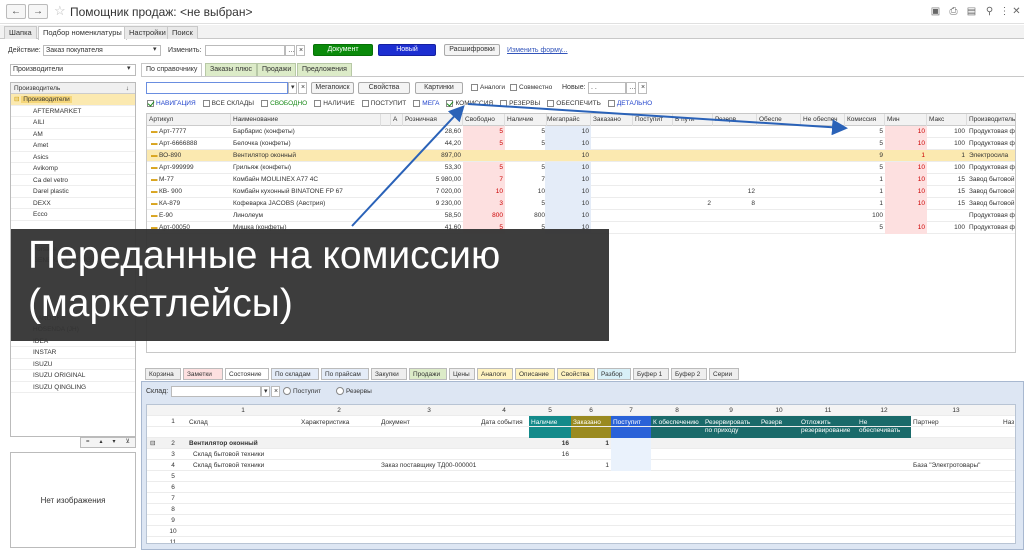 The image size is (1024, 550). I want to click on caption-line-2: (маркетлейсы), so click(160, 303).